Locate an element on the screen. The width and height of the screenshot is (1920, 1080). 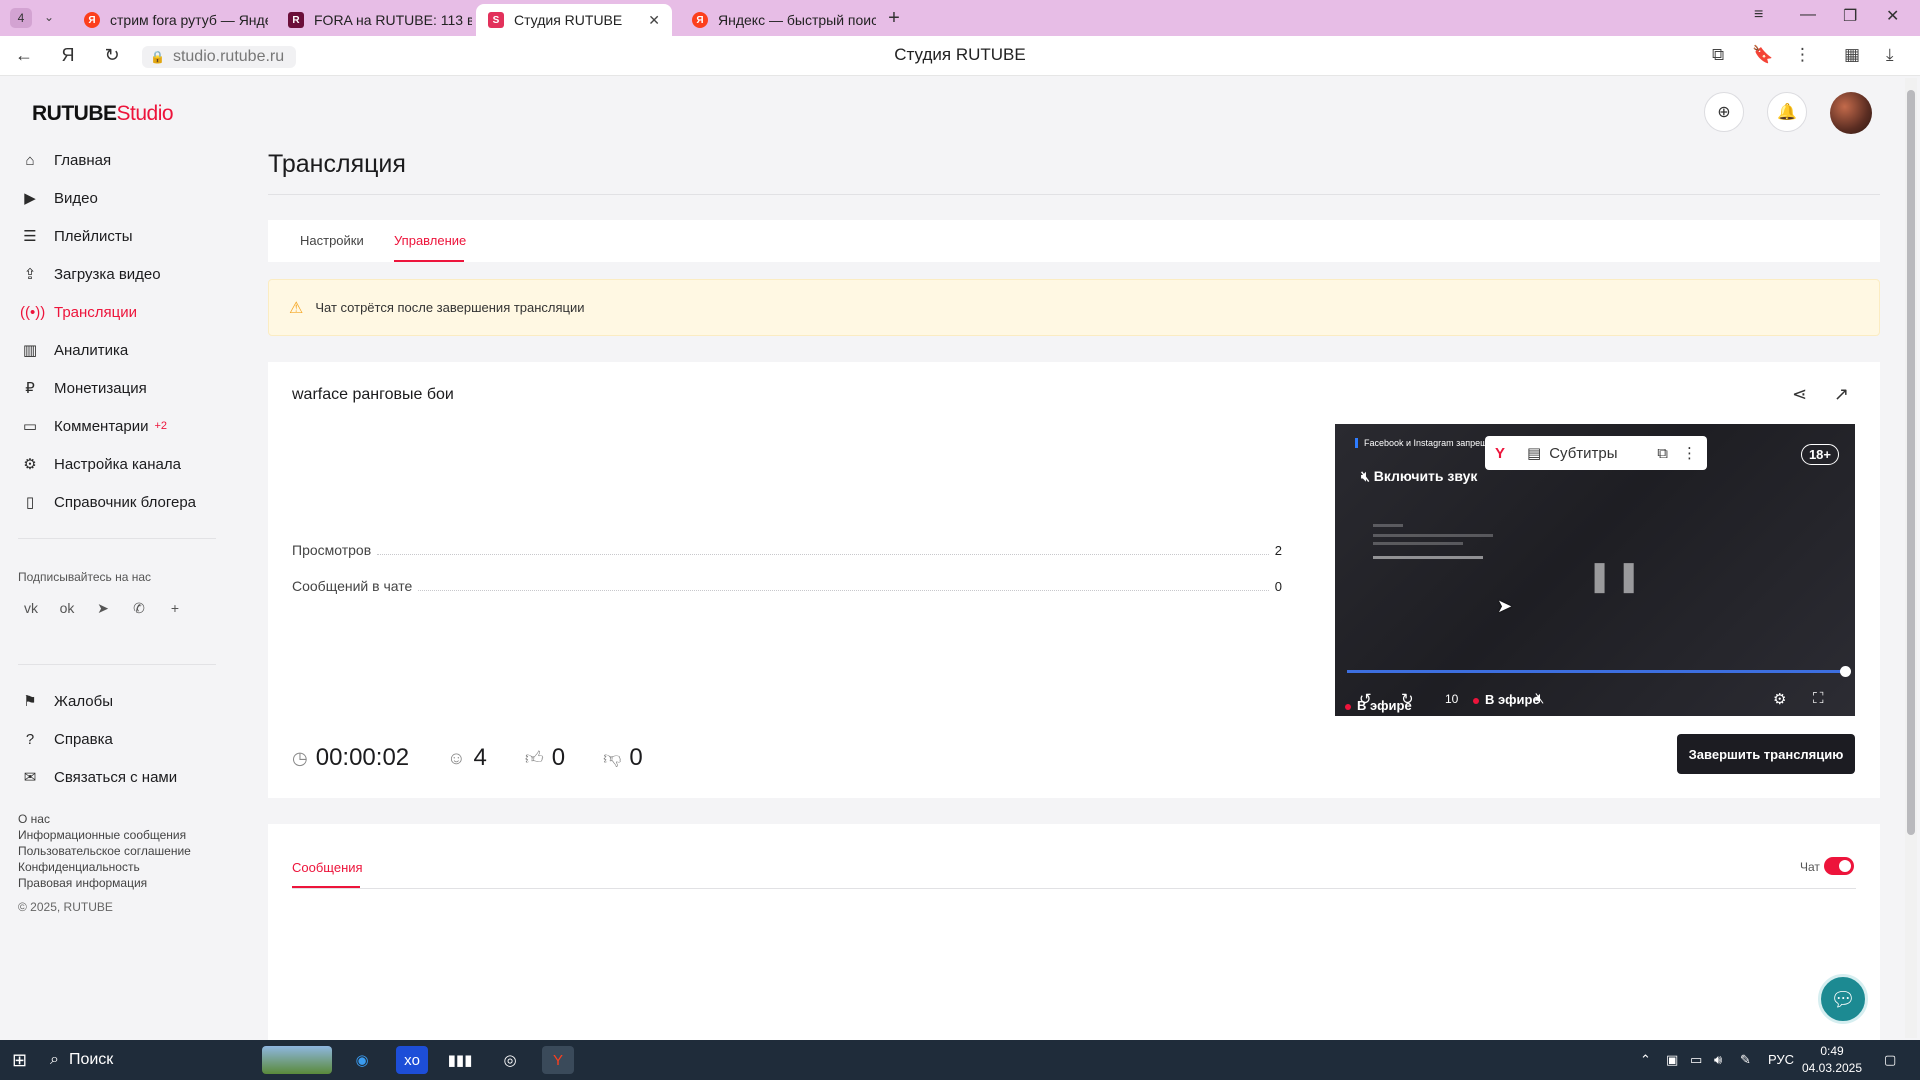
notifications-tray-icon: ▢ is located at coordinates (1890, 1060).